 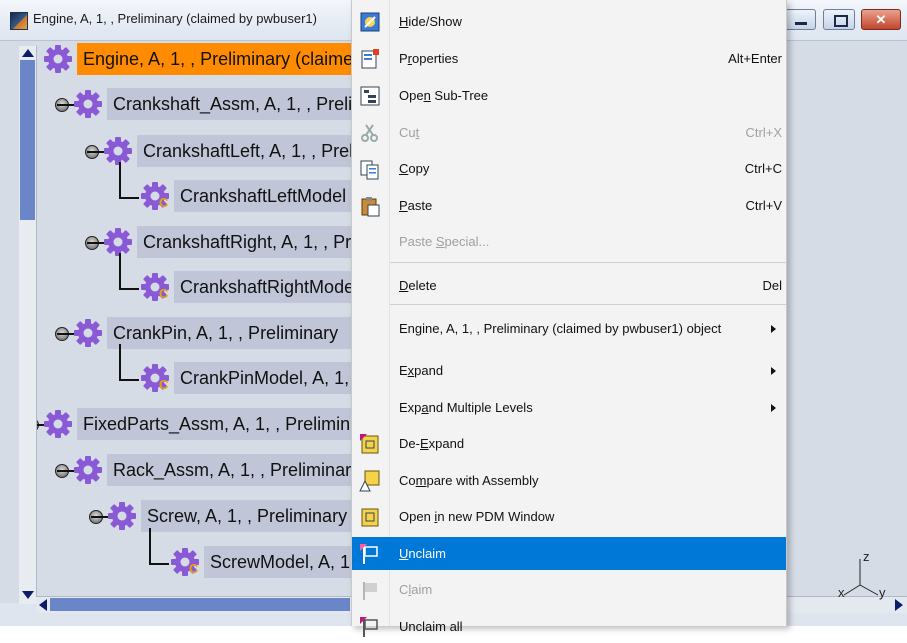 What do you see at coordinates (244, 242) in the screenshot?
I see `tree-node-label: CrankshaftRight, A, 1, , Preliminary` at bounding box center [244, 242].